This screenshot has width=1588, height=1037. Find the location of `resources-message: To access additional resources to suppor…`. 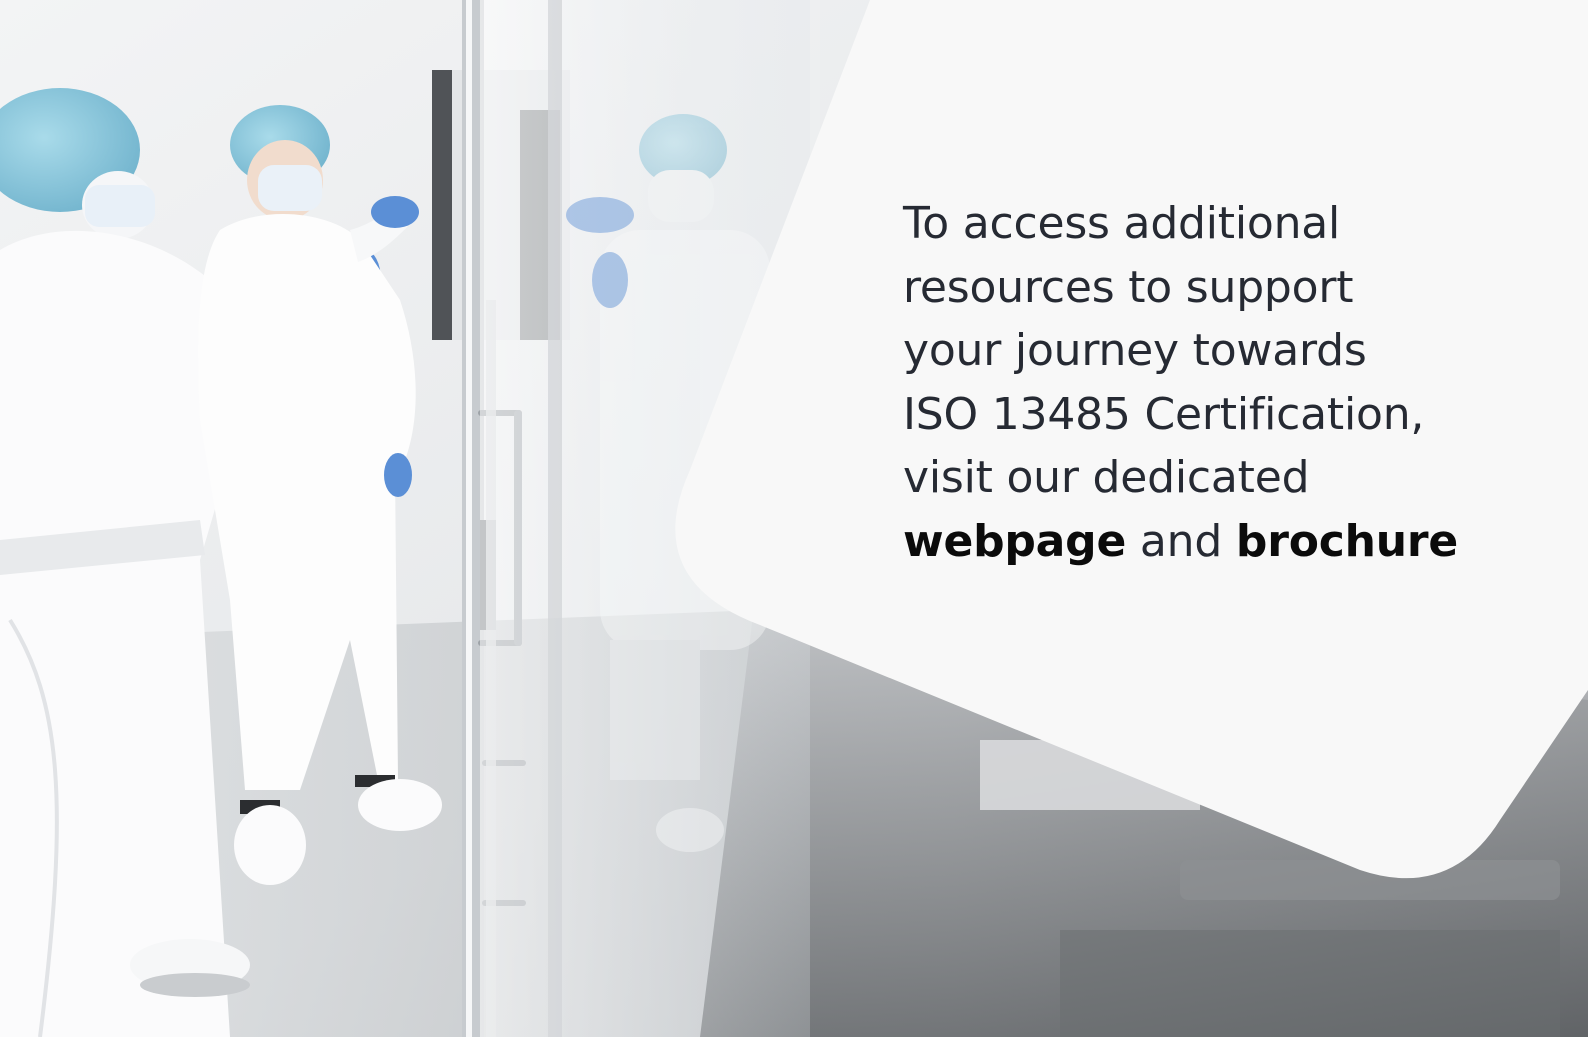

resources-message: To access additional resources to suppor… is located at coordinates (1223, 382).